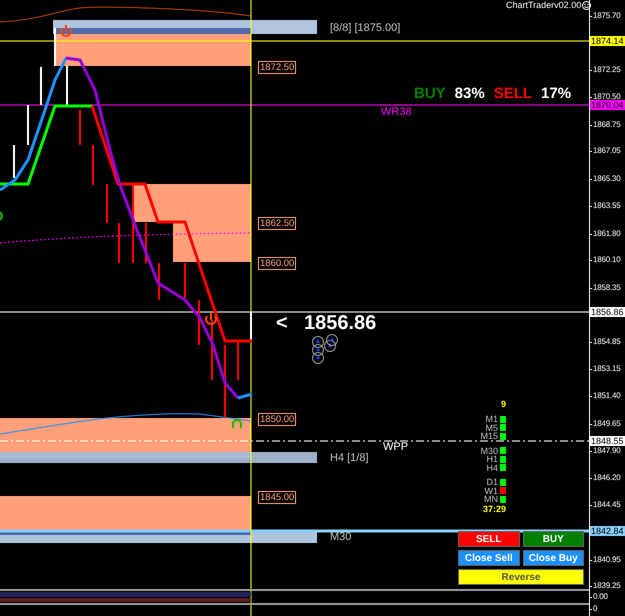 The image size is (625, 616). I want to click on price-tick-label: 1865.30, so click(607, 179).